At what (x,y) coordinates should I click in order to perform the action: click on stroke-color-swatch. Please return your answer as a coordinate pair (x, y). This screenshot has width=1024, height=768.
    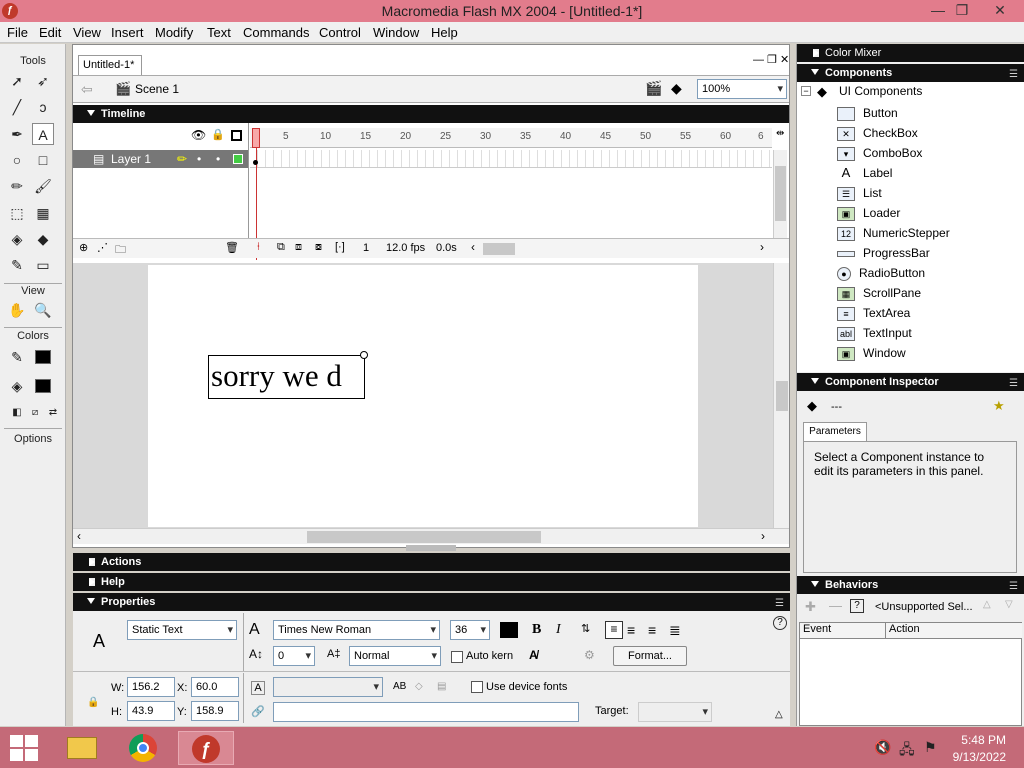
    Looking at the image, I should click on (43, 357).